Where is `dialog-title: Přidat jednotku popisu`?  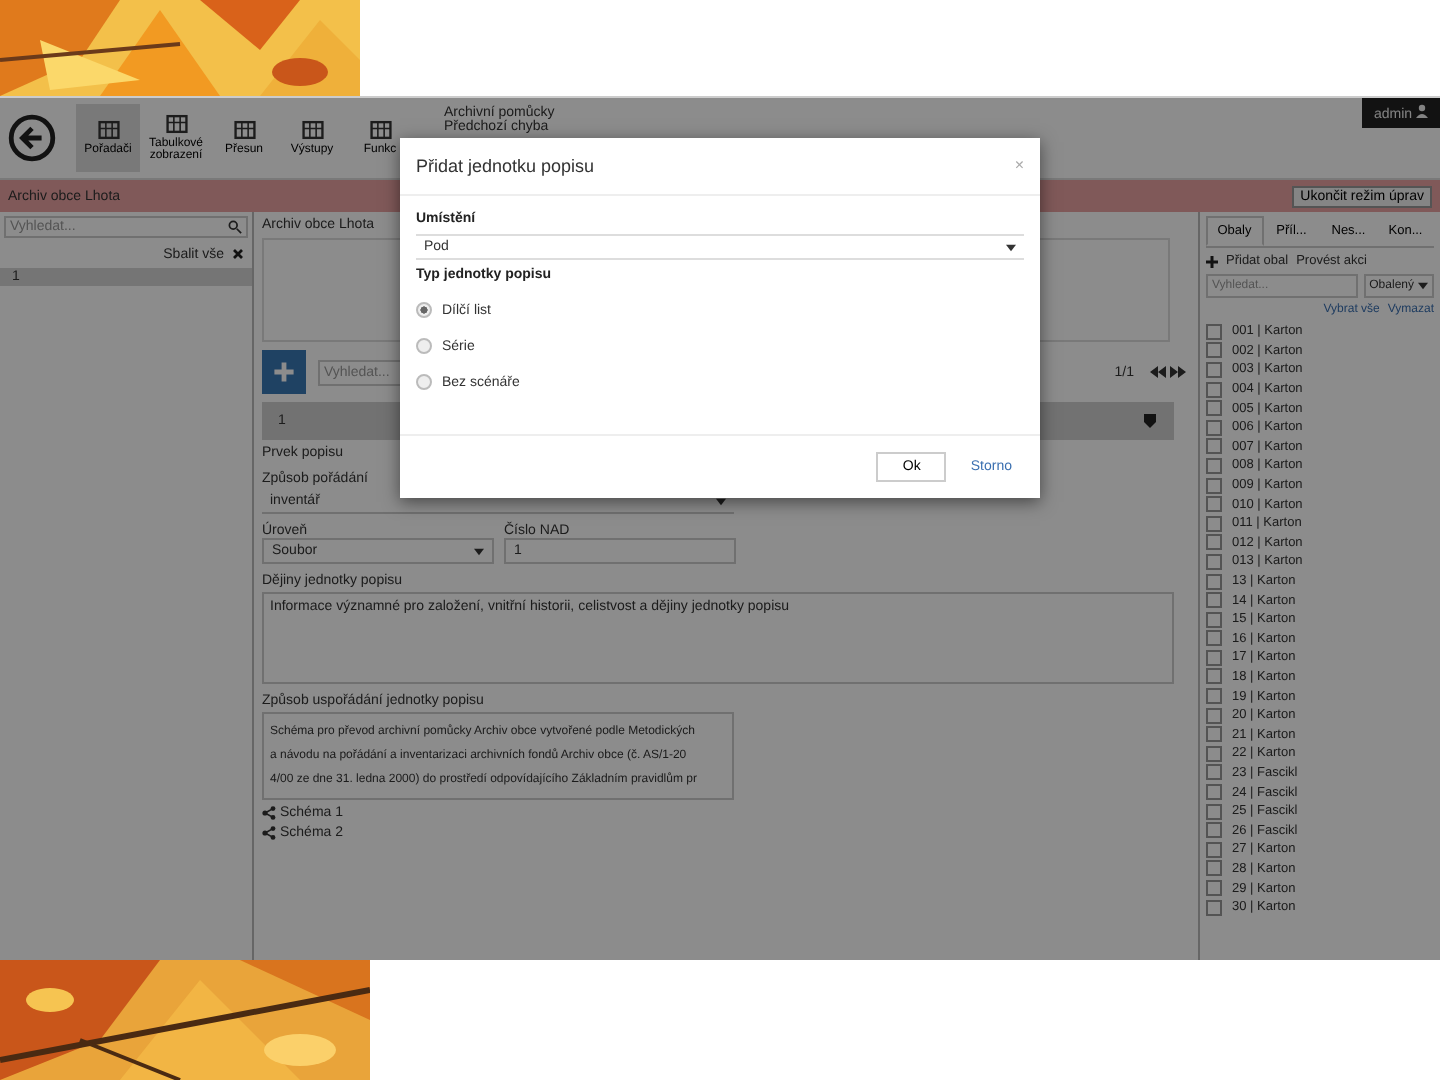
dialog-title: Přidat jednotku popisu is located at coordinates (505, 166).